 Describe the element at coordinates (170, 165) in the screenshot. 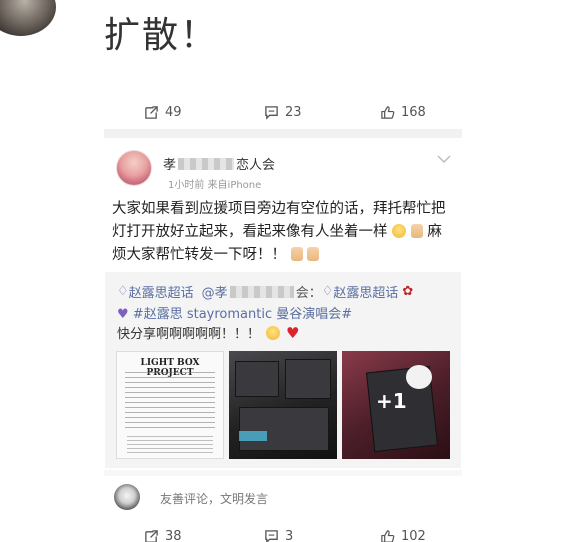

I see `author-name-prefix: 孝` at that location.